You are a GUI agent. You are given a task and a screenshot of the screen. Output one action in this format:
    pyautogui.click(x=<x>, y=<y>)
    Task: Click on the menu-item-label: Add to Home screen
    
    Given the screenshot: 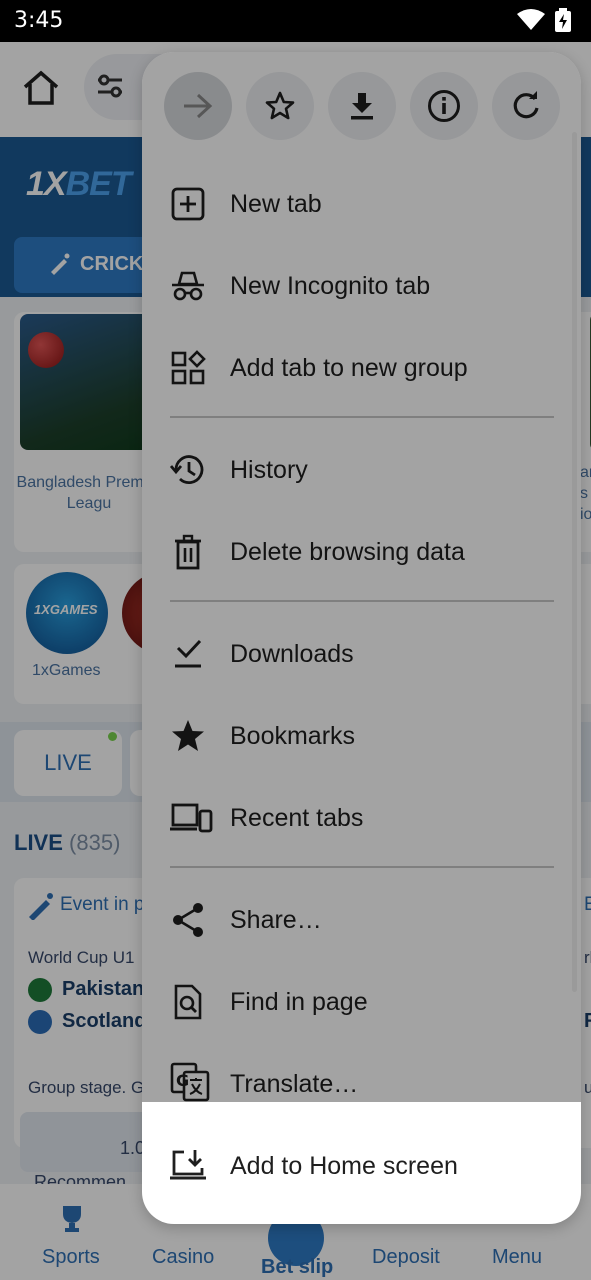 What is the action you would take?
    pyautogui.click(x=344, y=1166)
    